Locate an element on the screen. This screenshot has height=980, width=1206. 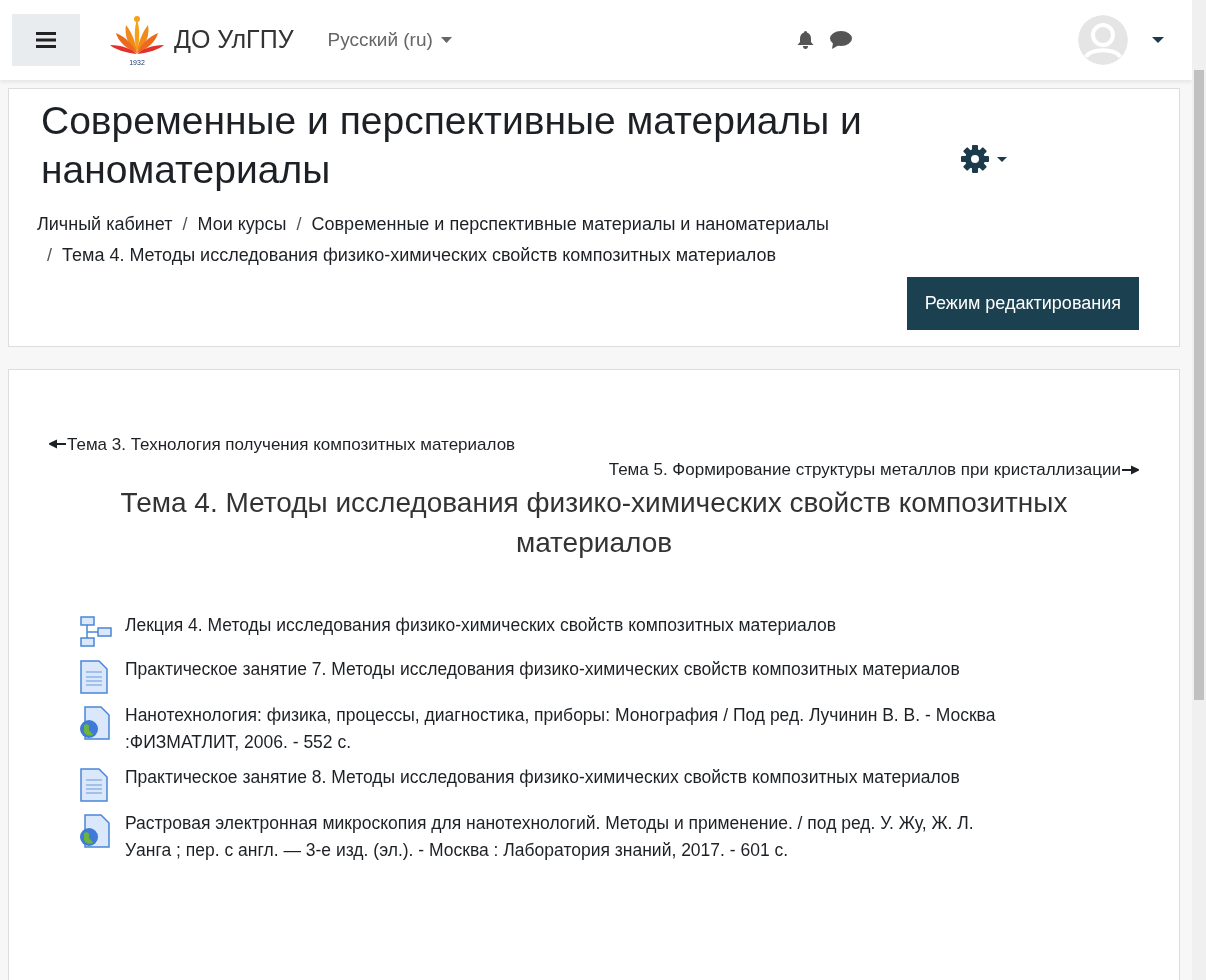
breadcrumb-link: Тема 4. Методы исследования физико-химических свойств композитных материалов is located at coordinates (419, 255).